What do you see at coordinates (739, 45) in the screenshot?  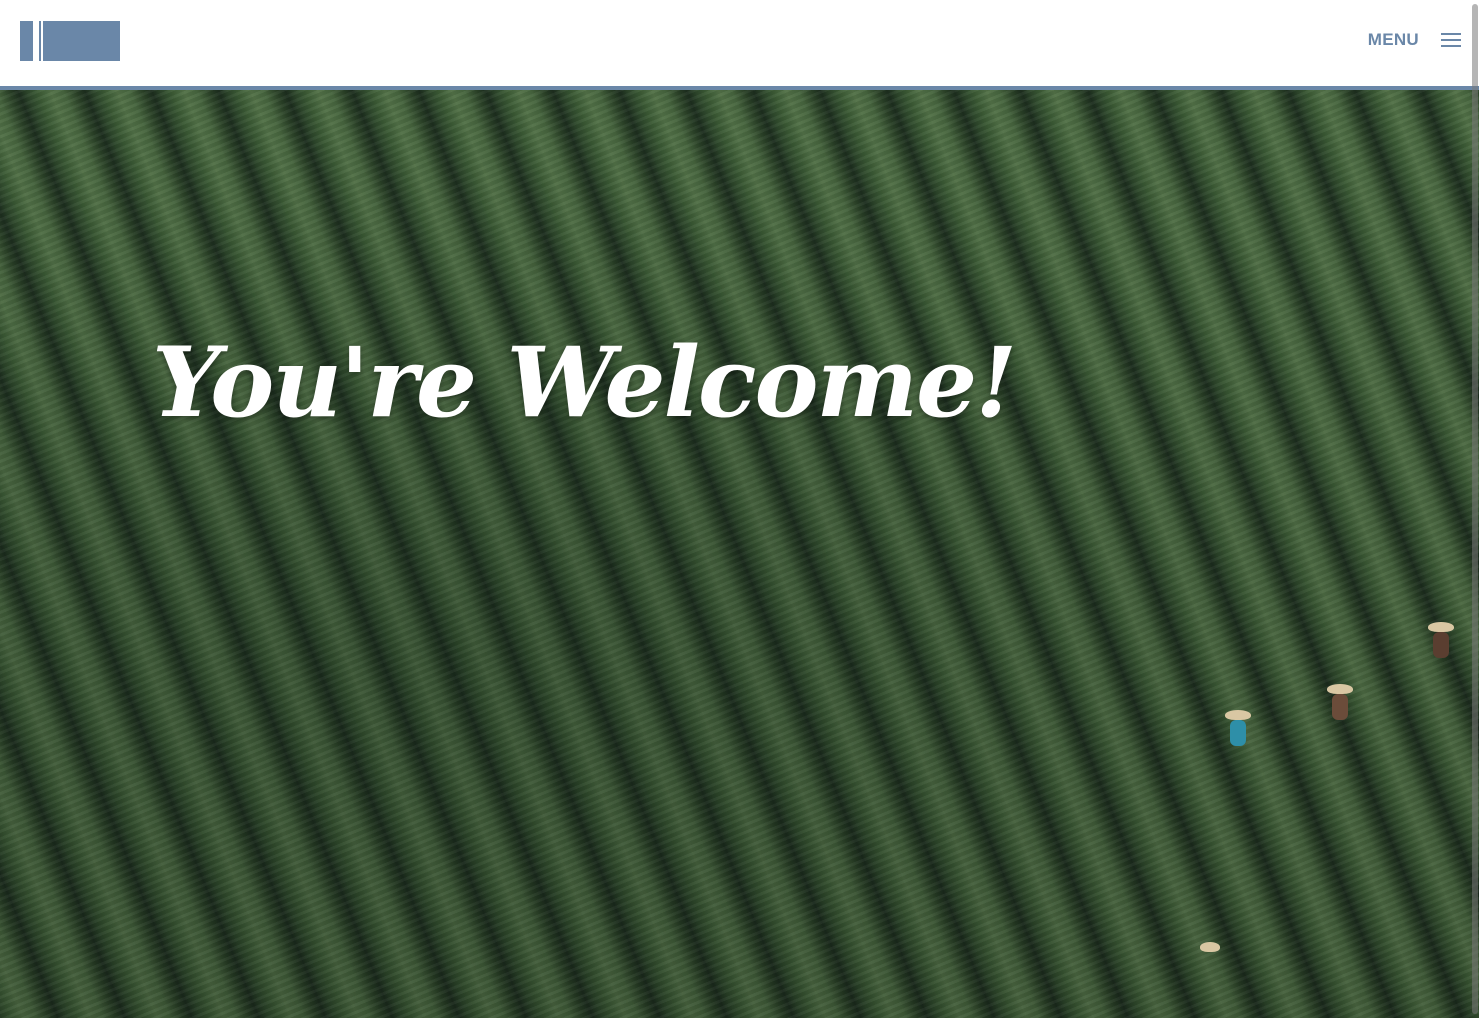 I see `site-header: MENU` at bounding box center [739, 45].